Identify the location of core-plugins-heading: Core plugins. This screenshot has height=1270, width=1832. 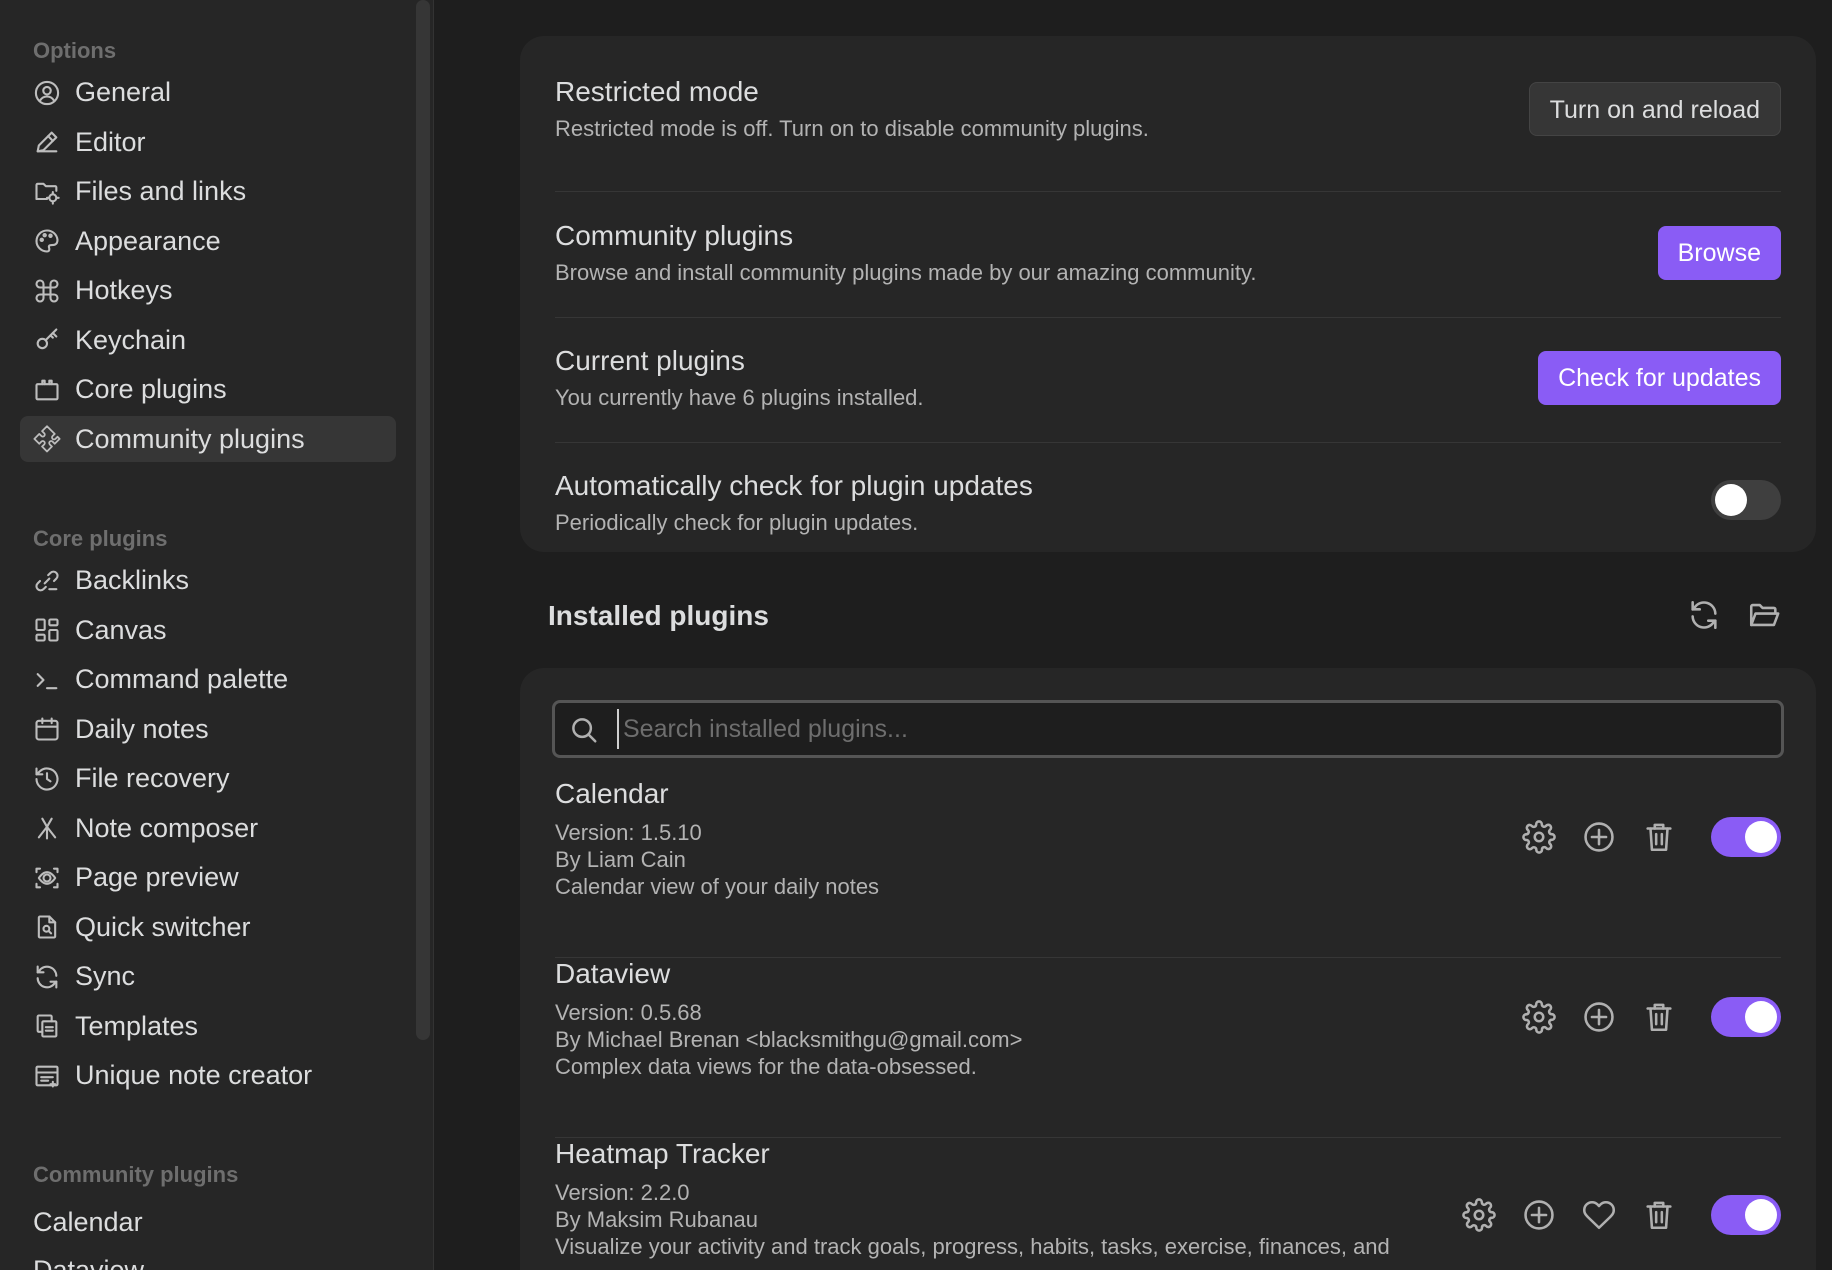
(100, 538).